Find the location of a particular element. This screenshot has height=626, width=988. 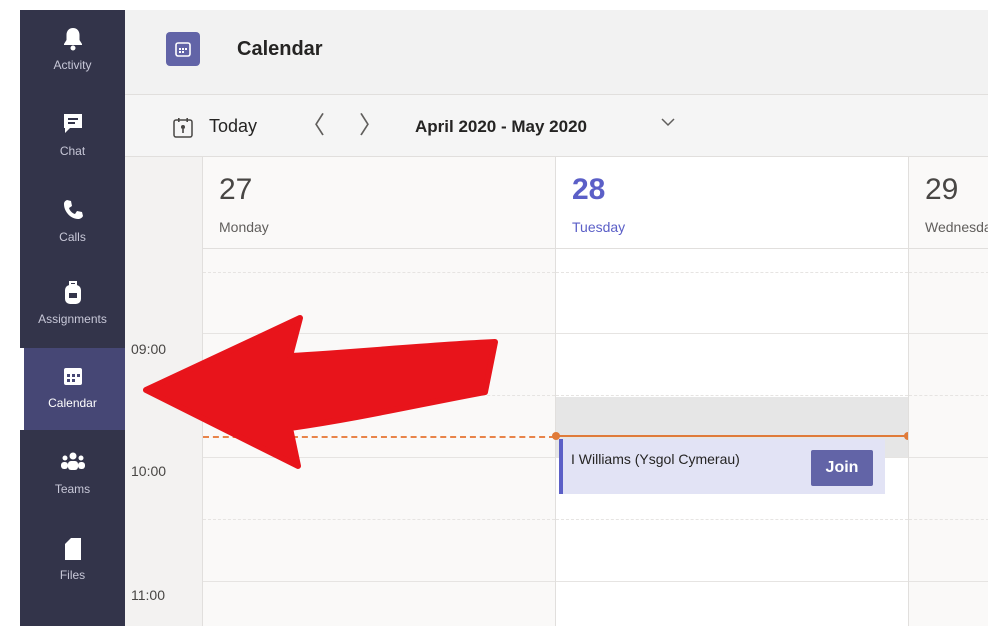

day-name: Wednesday is located at coordinates (956, 227).